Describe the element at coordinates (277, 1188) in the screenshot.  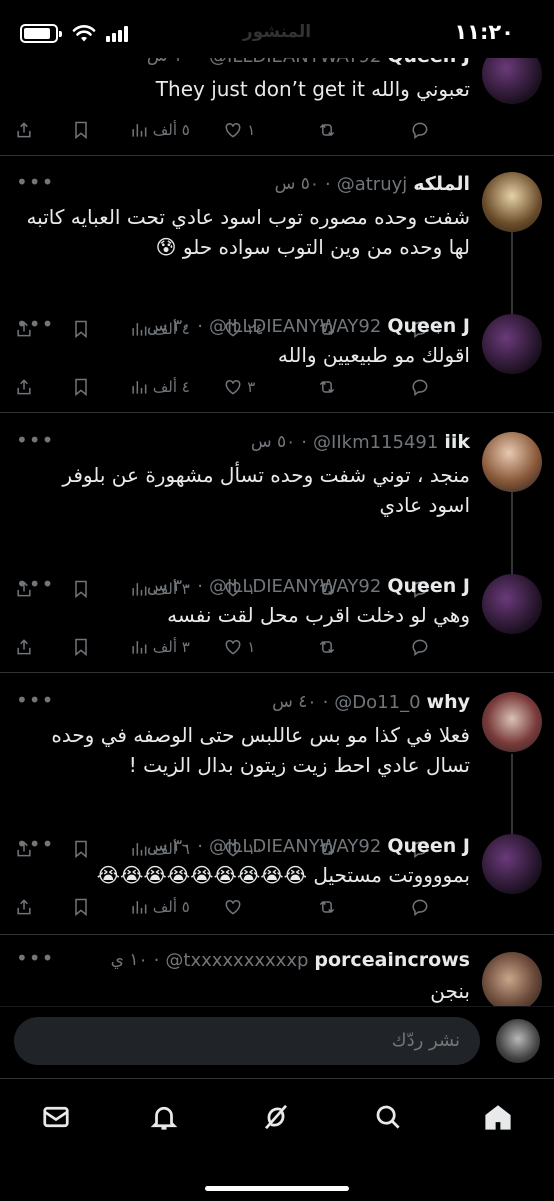
I see `home-indicator` at that location.